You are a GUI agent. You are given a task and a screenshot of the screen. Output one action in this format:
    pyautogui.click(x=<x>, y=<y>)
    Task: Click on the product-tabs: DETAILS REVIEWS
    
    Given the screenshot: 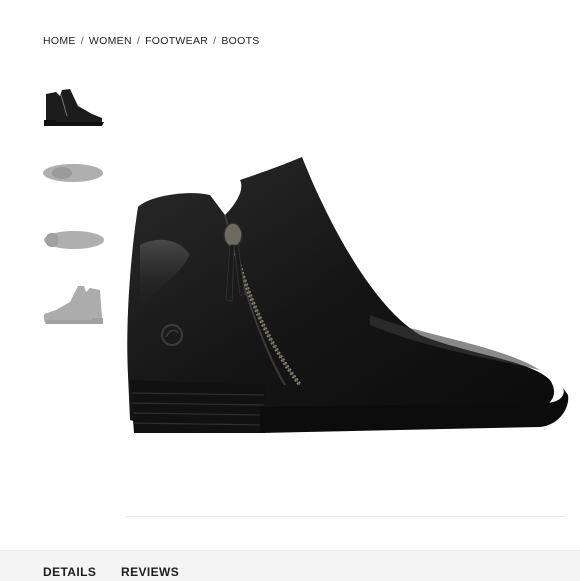 What is the action you would take?
    pyautogui.click(x=290, y=565)
    